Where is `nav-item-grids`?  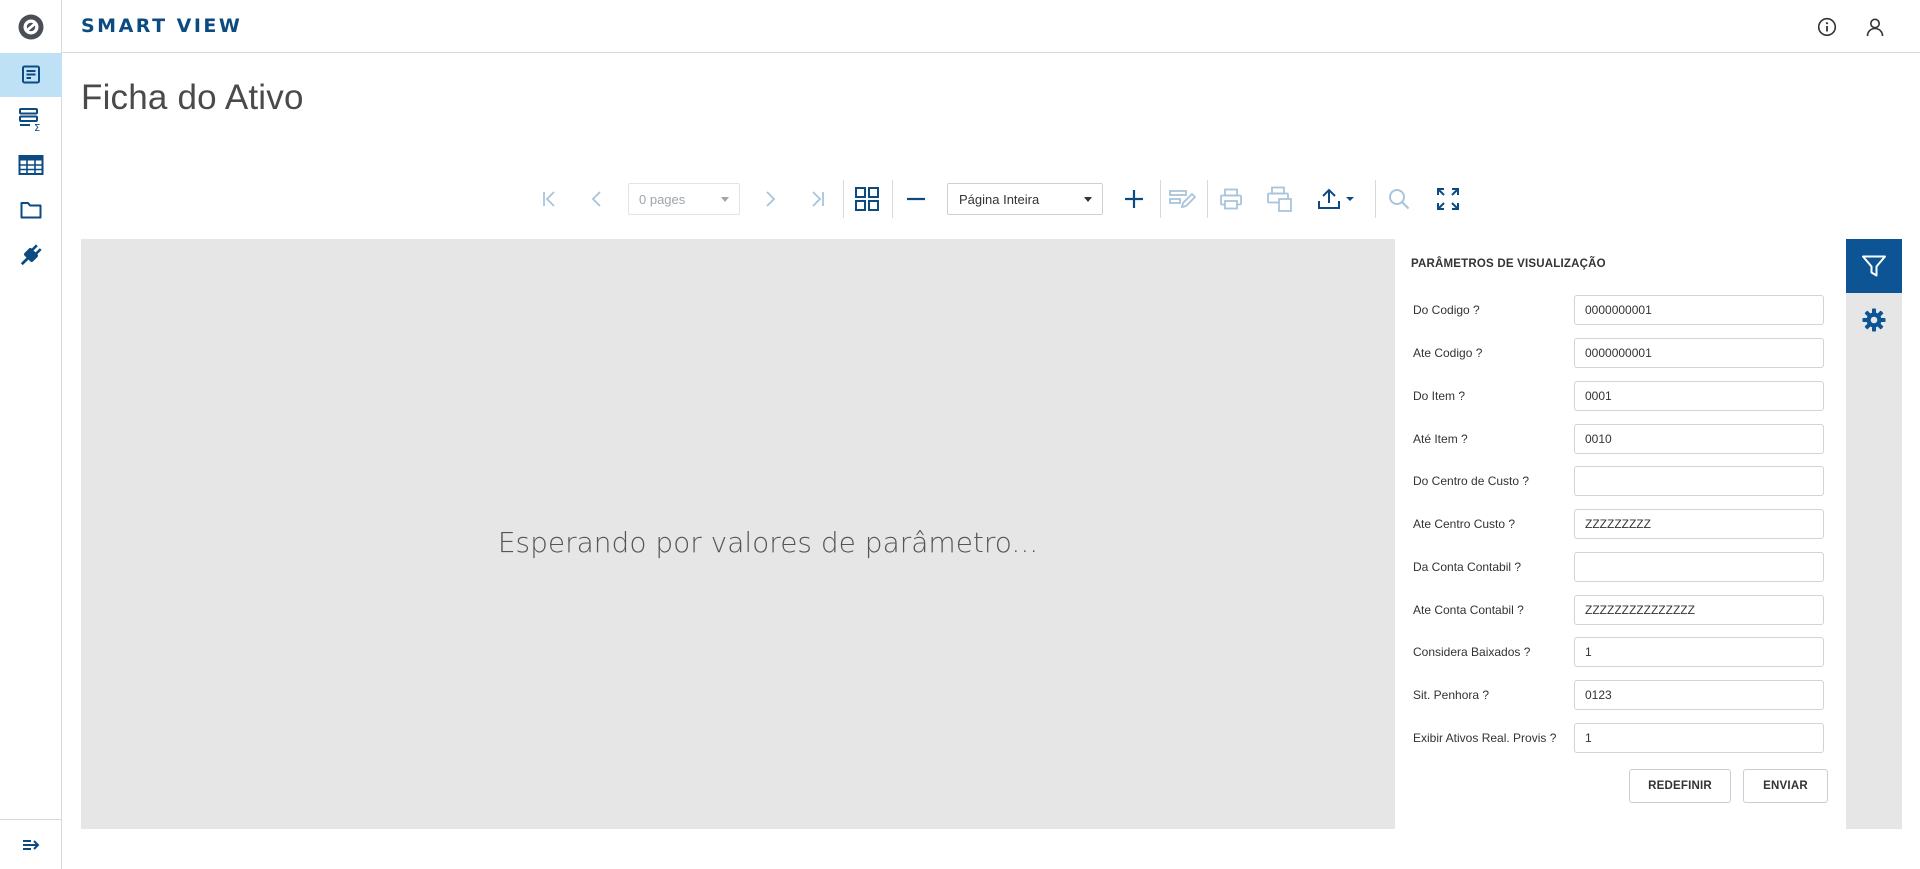 nav-item-grids is located at coordinates (31, 165).